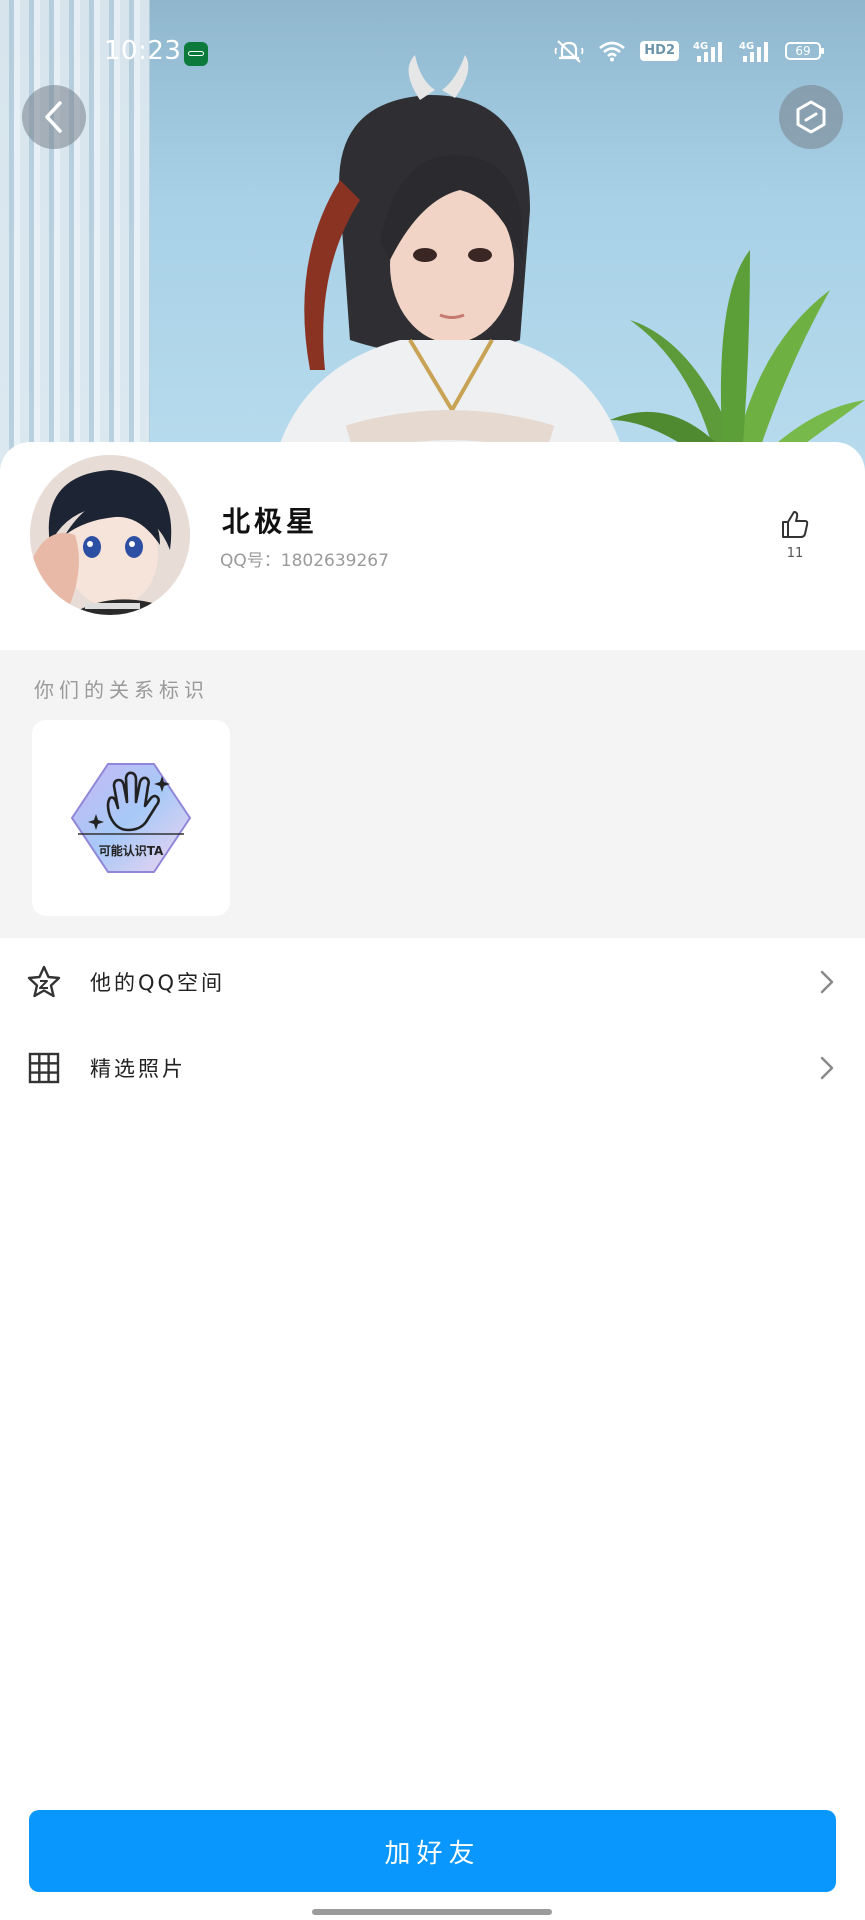 The height and width of the screenshot is (1920, 865). Describe the element at coordinates (432, 1851) in the screenshot. I see `add-friend-button: 加好友` at that location.